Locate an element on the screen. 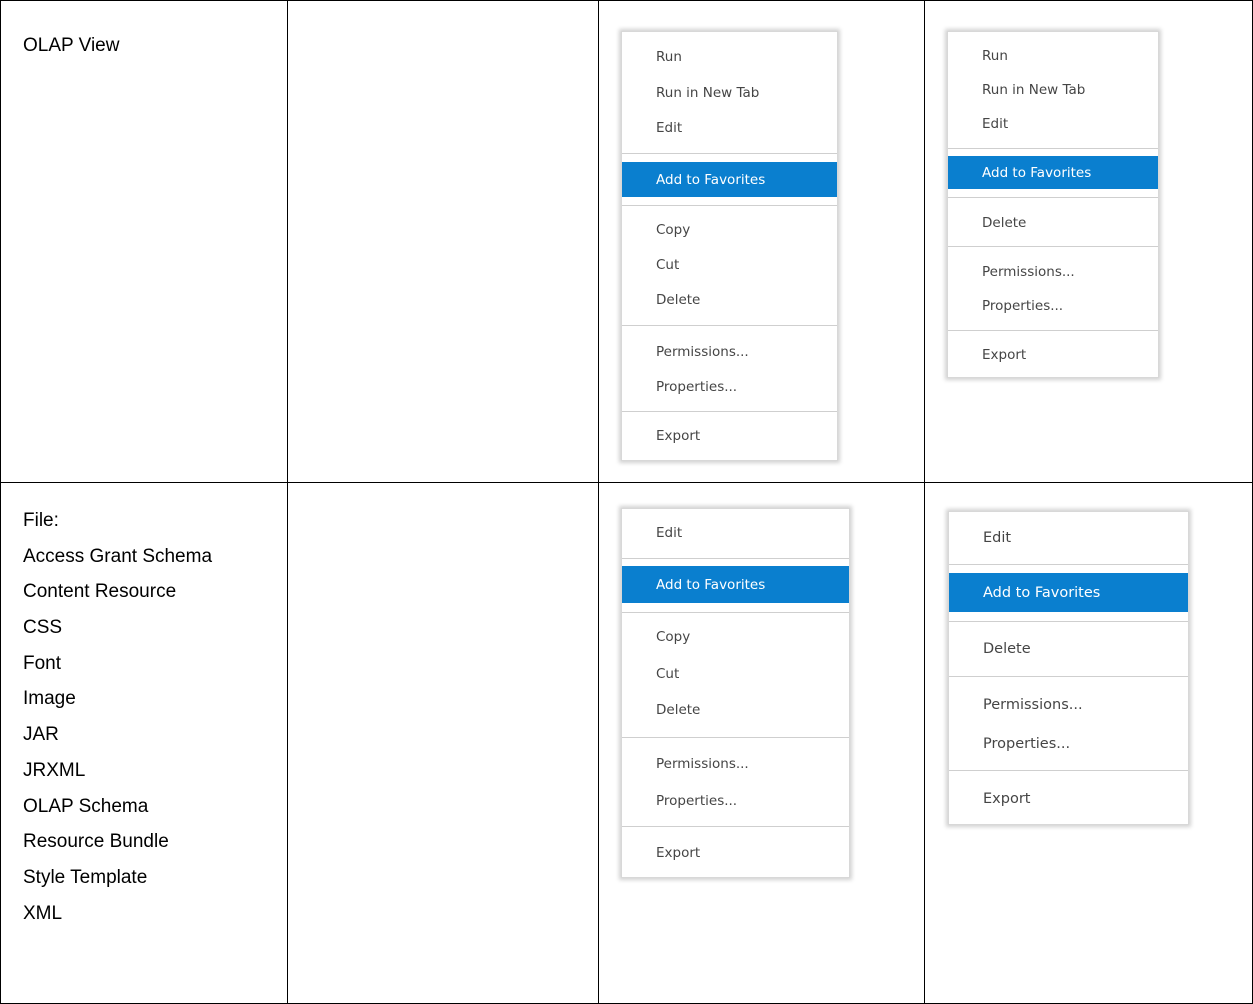  file-type-item: Resource Bundle is located at coordinates (96, 842).